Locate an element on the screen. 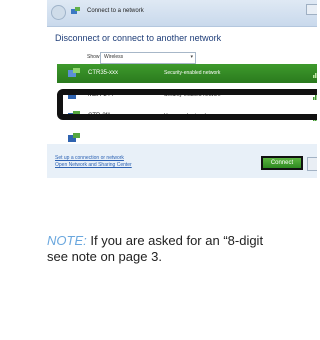 The height and width of the screenshot is (340, 320). network-row: CTR-3f1 Unsecured network is located at coordinates (187, 116).